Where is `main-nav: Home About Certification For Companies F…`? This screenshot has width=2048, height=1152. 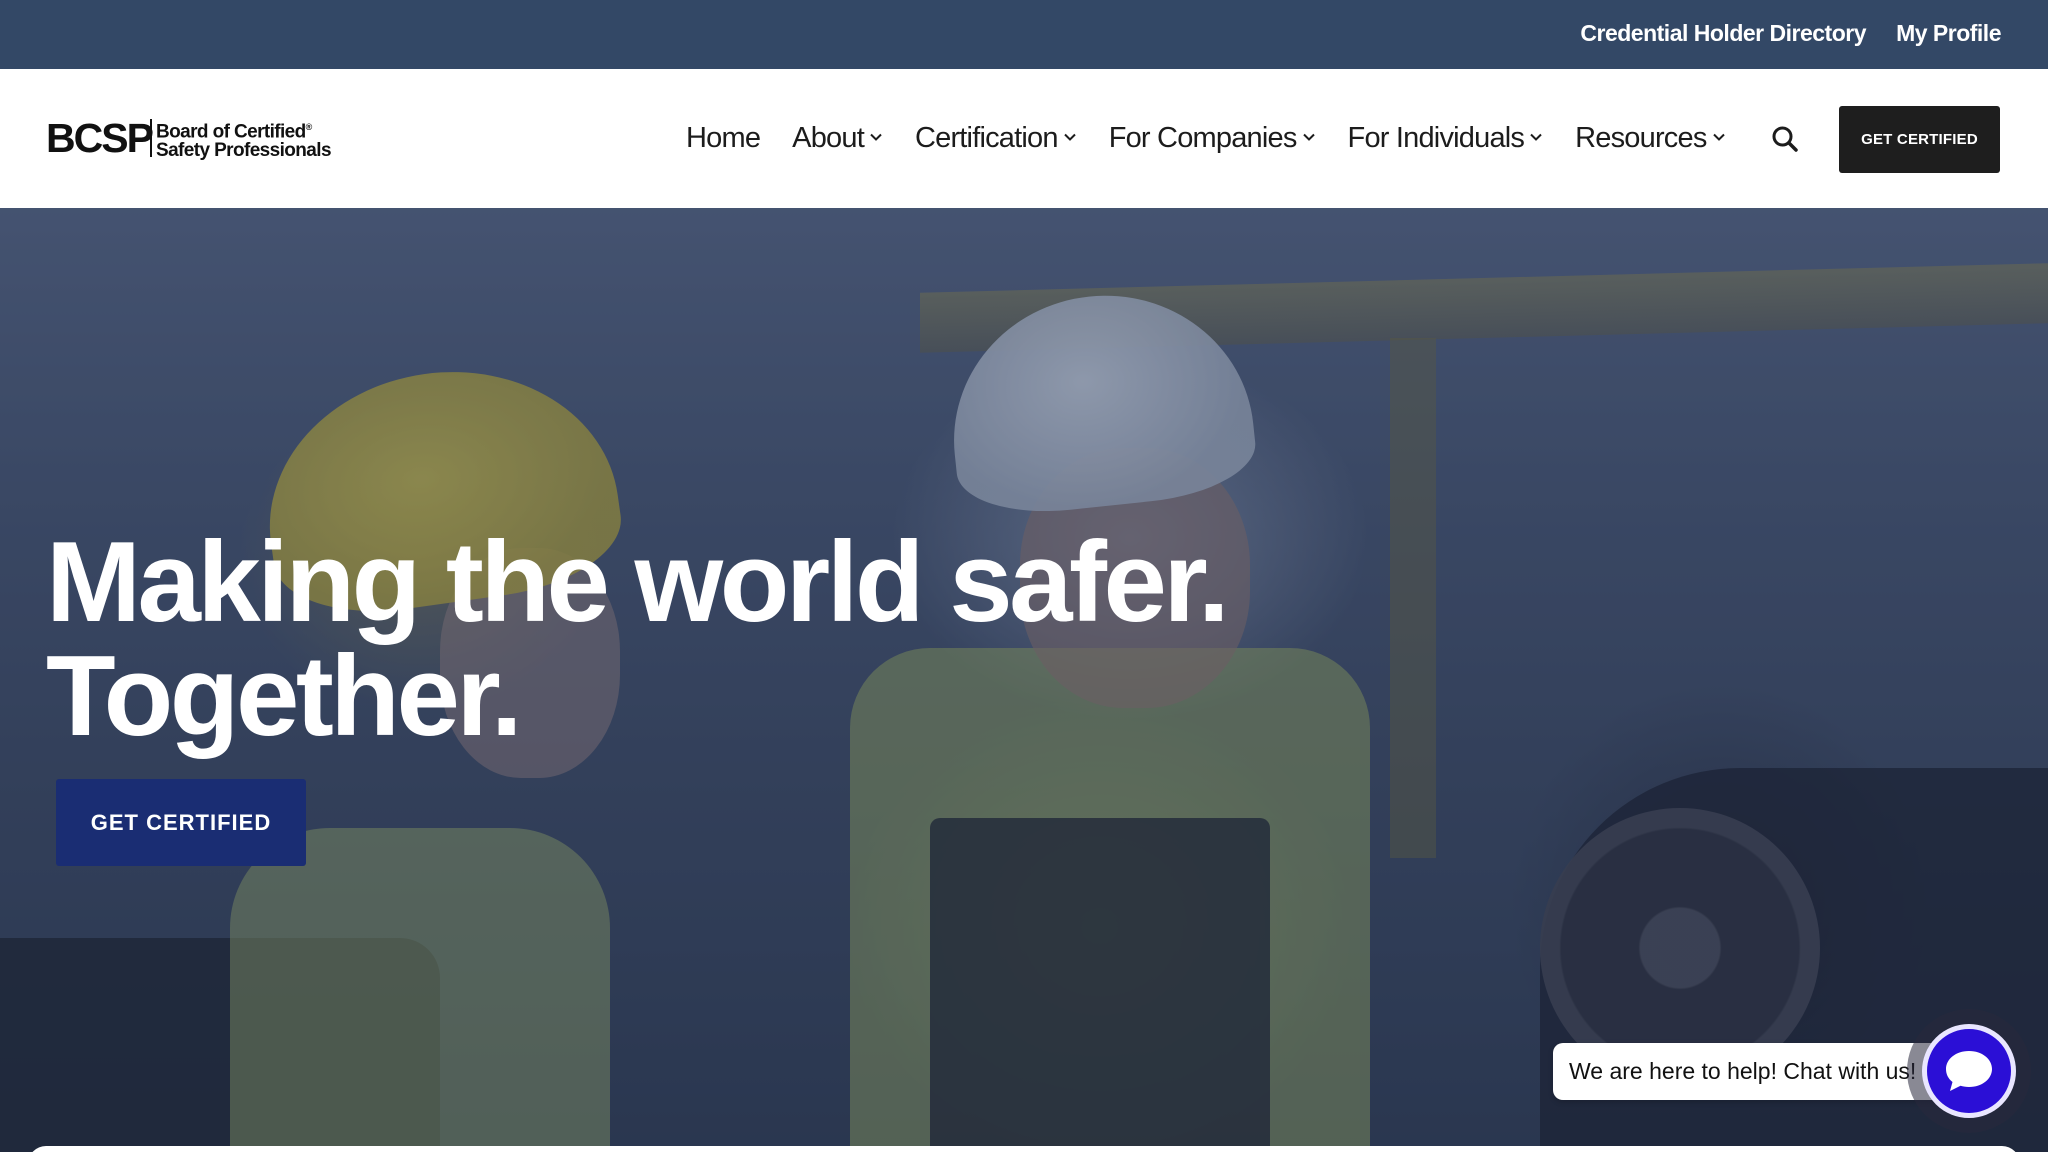 main-nav: Home About Certification For Companies F… is located at coordinates (1222, 138).